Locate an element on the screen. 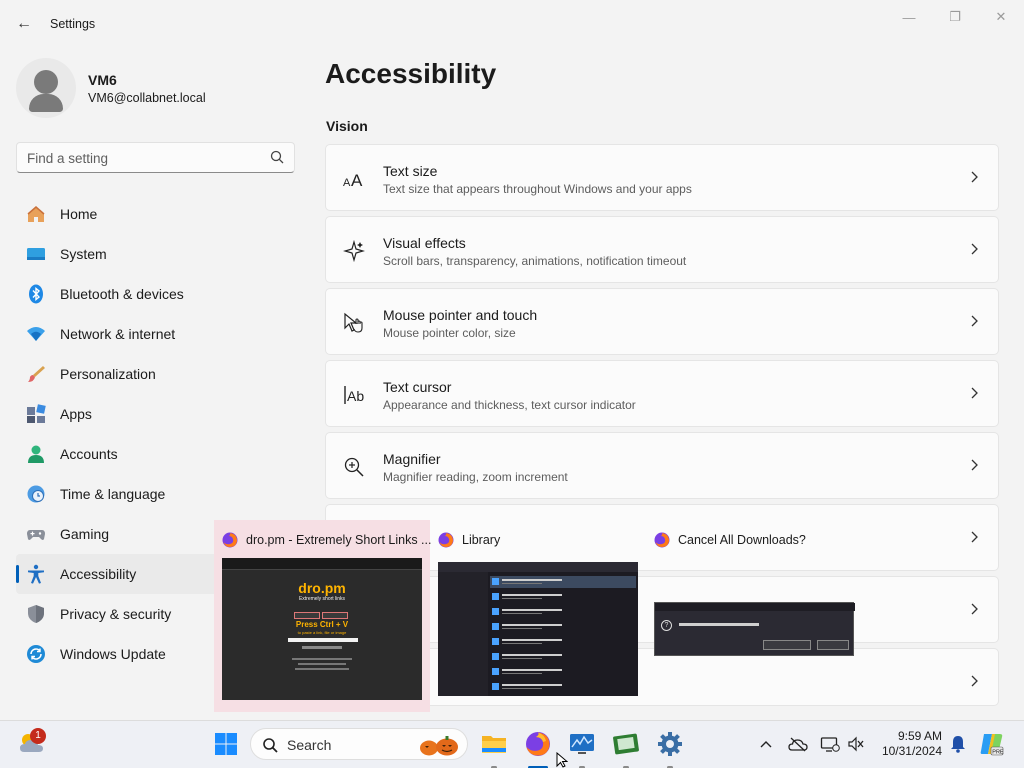 The width and height of the screenshot is (1024, 768). sidebar-item-apps: Apps is located at coordinates (156, 414).